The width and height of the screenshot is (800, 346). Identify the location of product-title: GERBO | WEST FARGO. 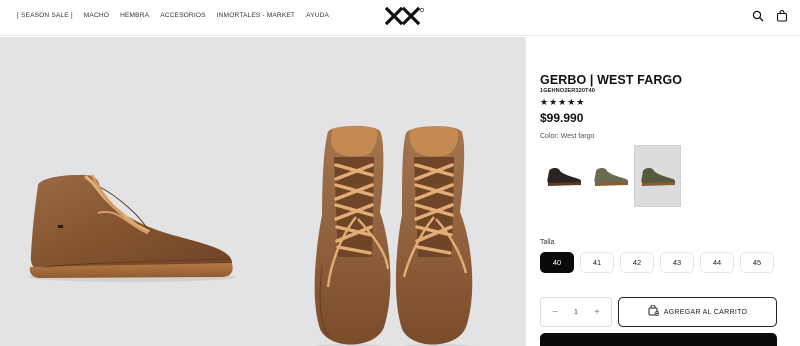
(611, 80).